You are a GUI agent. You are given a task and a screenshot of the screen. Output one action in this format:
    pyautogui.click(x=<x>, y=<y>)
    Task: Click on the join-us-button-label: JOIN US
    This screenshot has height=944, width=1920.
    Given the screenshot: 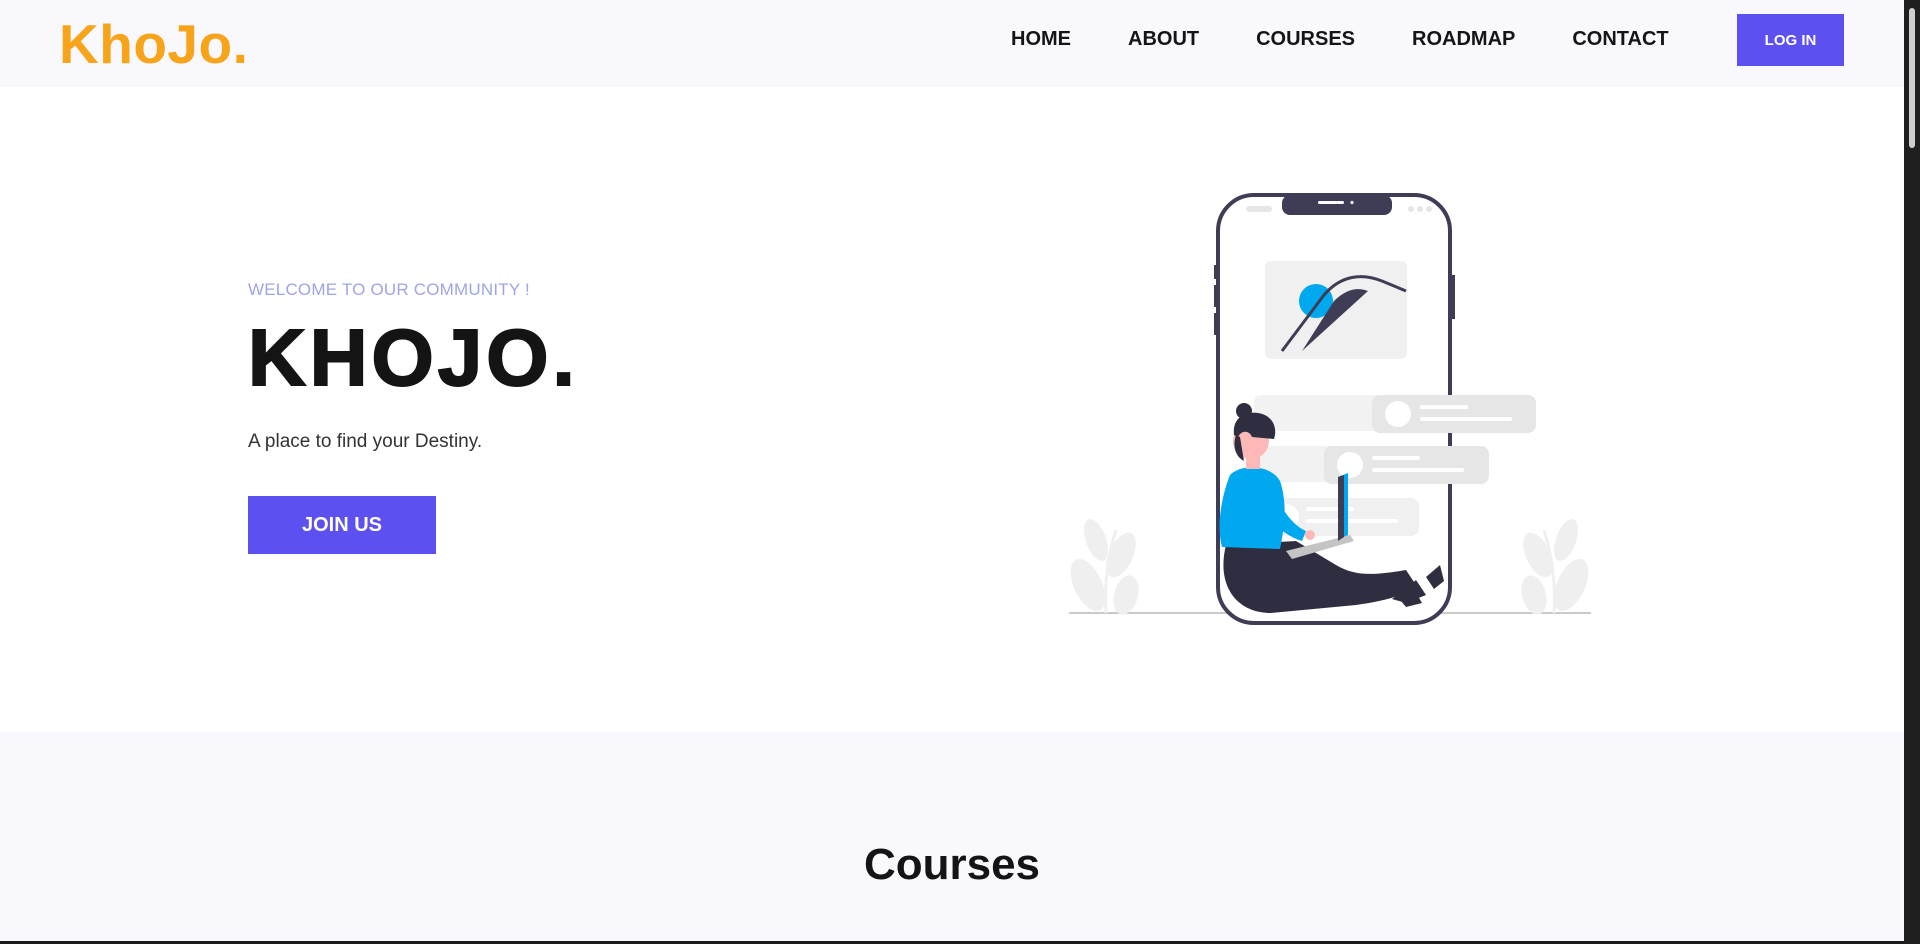 What is the action you would take?
    pyautogui.click(x=342, y=524)
    